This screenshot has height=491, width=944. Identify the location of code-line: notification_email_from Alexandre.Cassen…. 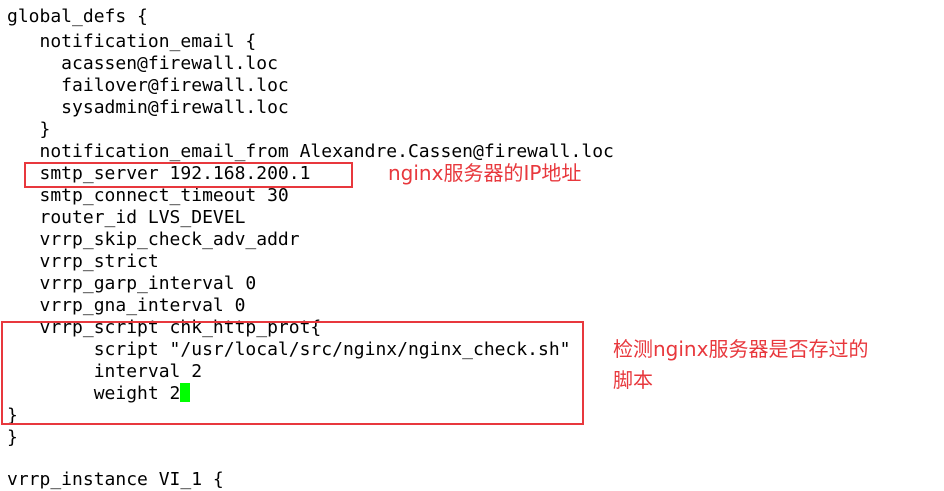
(310, 151).